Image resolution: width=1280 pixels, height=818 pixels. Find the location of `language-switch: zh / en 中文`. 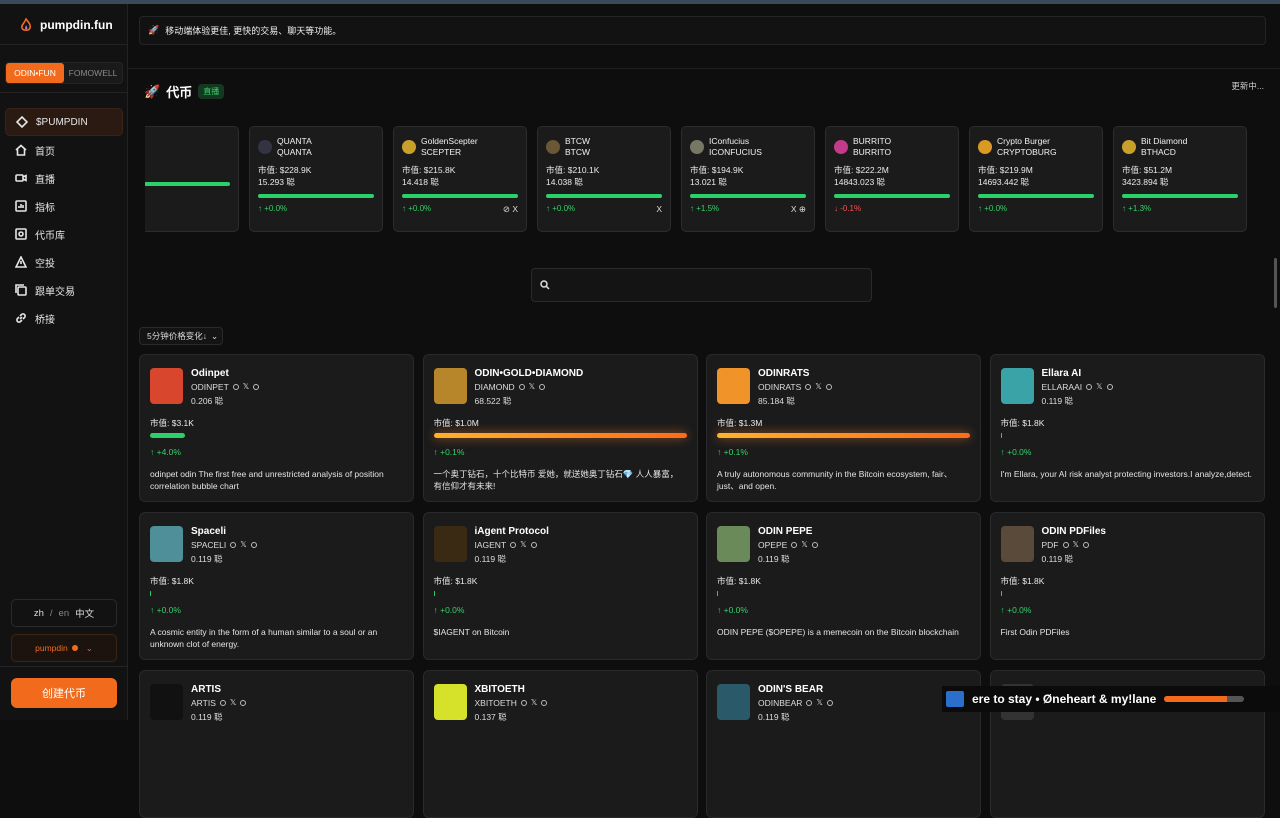

language-switch: zh / en 中文 is located at coordinates (64, 613).